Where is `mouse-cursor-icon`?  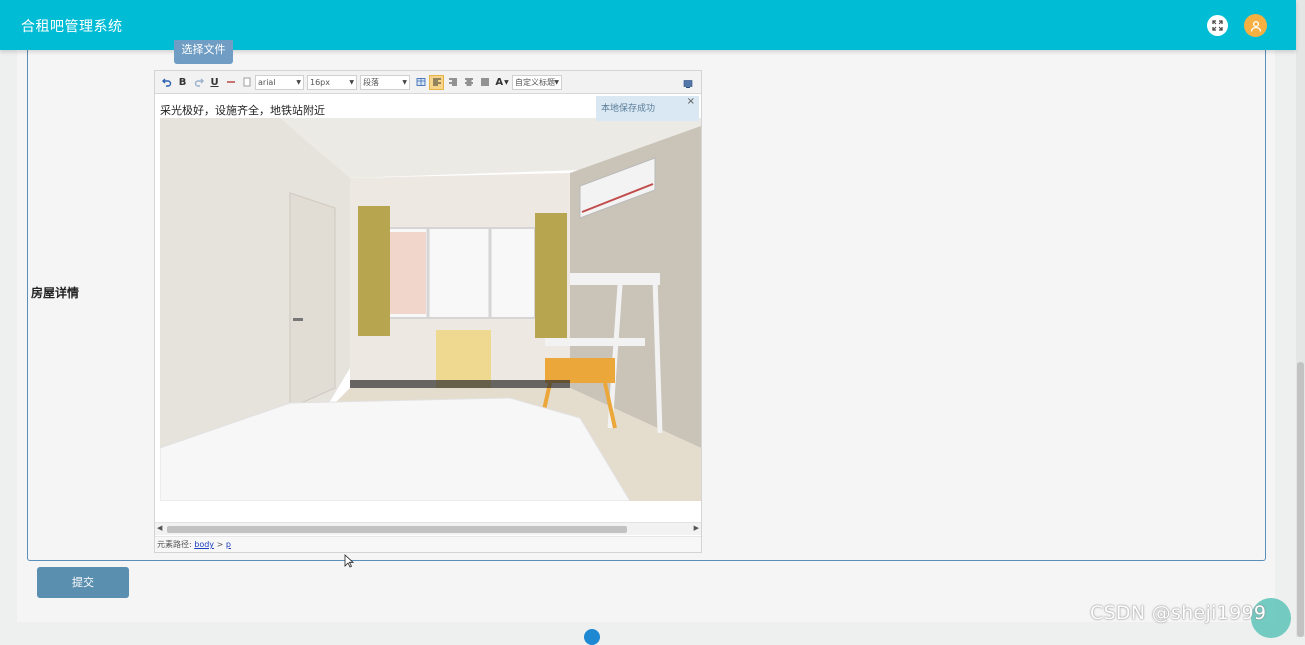 mouse-cursor-icon is located at coordinates (349, 561).